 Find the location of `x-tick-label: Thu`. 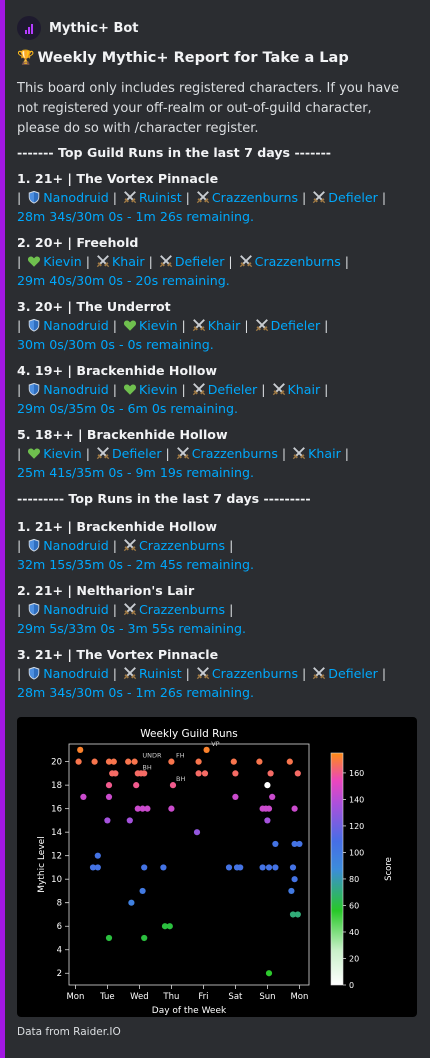

x-tick-label: Thu is located at coordinates (170, 997).